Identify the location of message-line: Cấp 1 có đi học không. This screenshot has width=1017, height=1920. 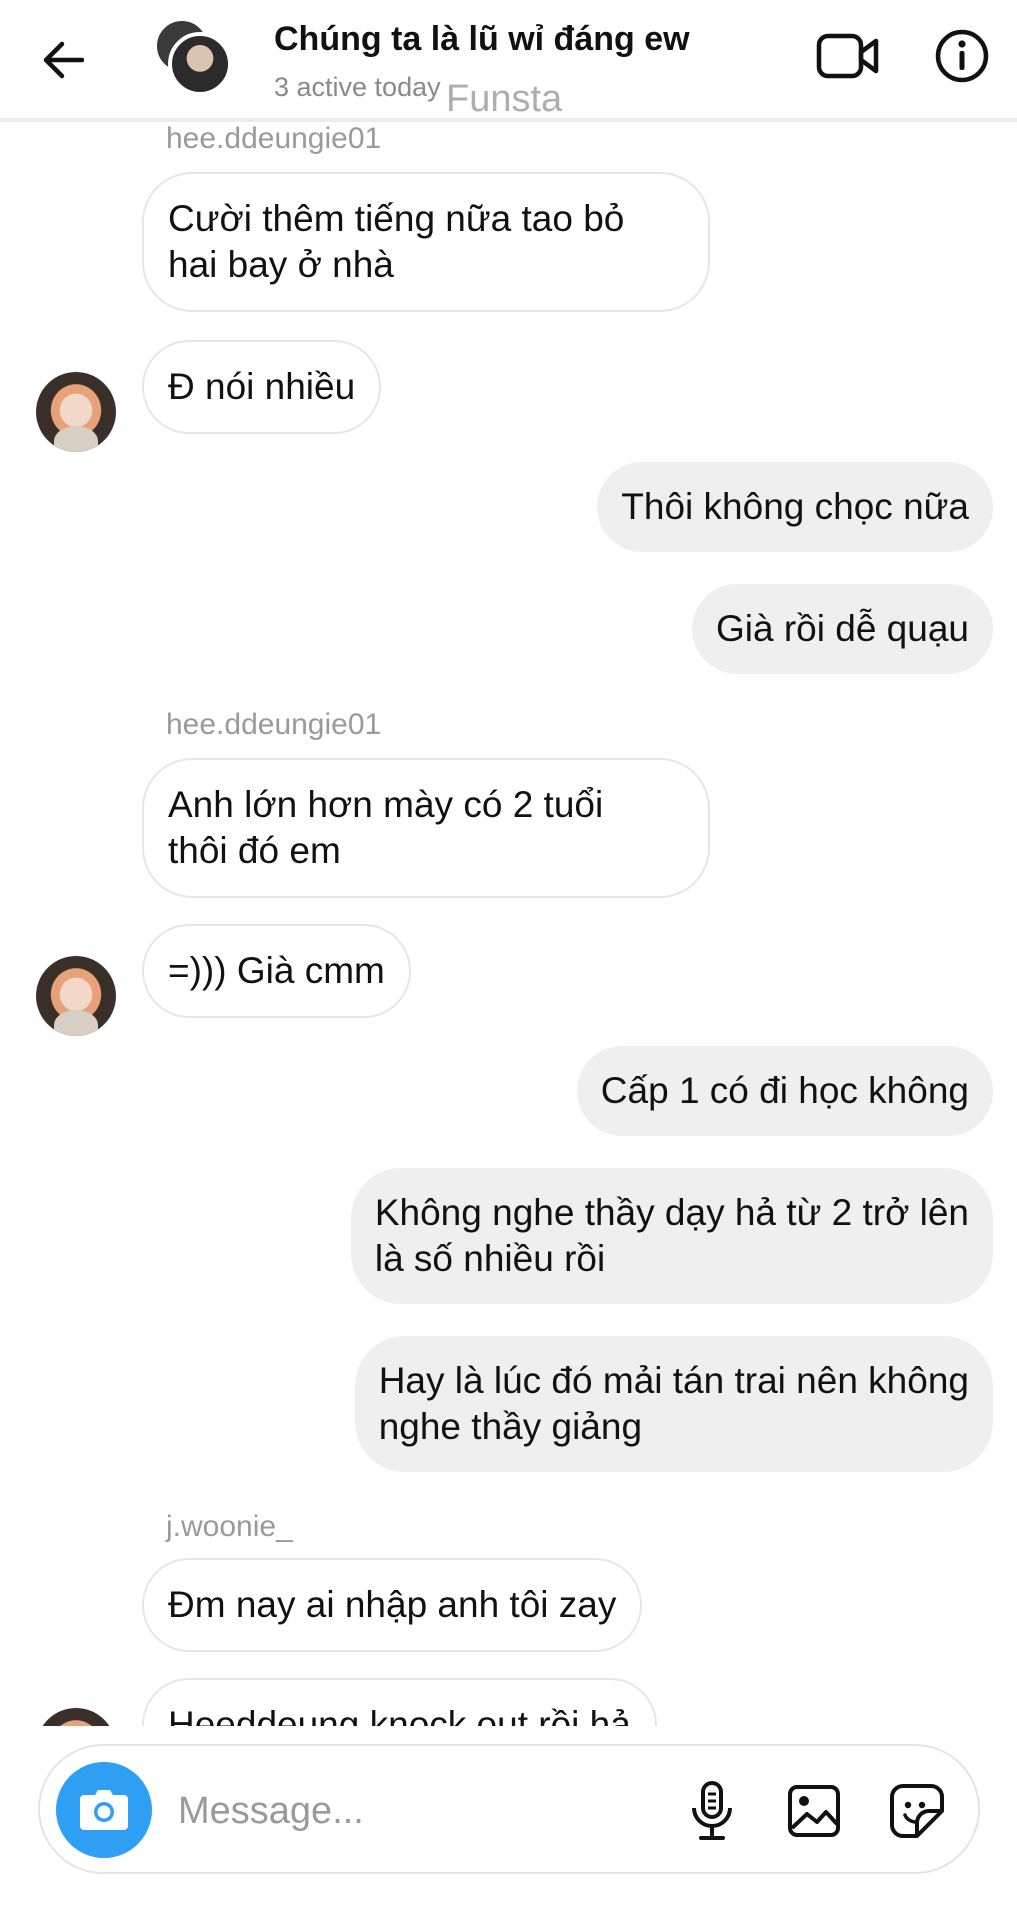
(784, 1090).